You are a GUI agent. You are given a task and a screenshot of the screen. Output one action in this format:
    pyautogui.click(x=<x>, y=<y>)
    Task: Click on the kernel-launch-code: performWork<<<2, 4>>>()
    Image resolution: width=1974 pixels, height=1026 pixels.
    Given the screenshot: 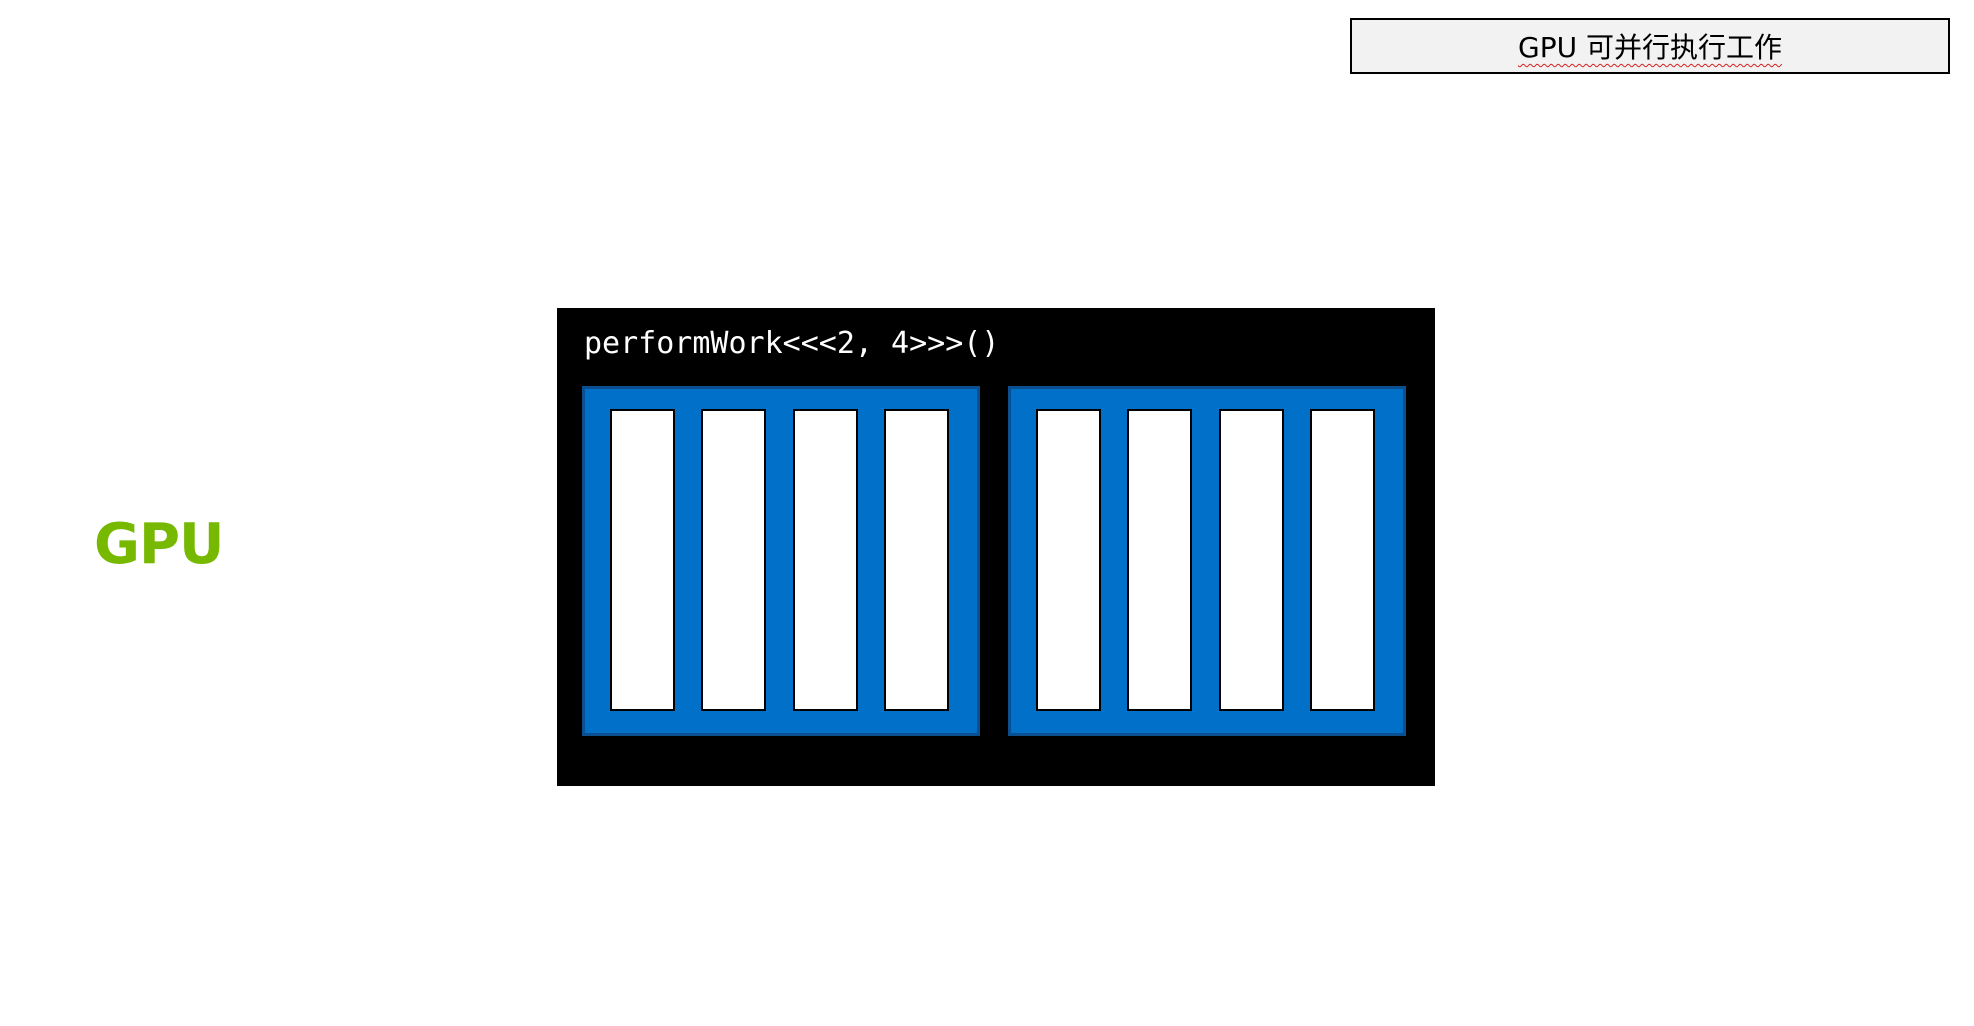 What is the action you would take?
    pyautogui.click(x=792, y=343)
    